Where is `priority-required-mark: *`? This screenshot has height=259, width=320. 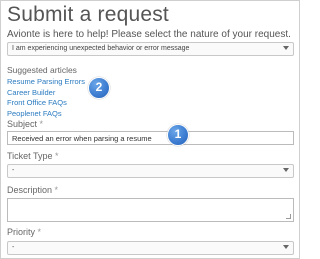
priority-required-mark: * is located at coordinates (39, 232).